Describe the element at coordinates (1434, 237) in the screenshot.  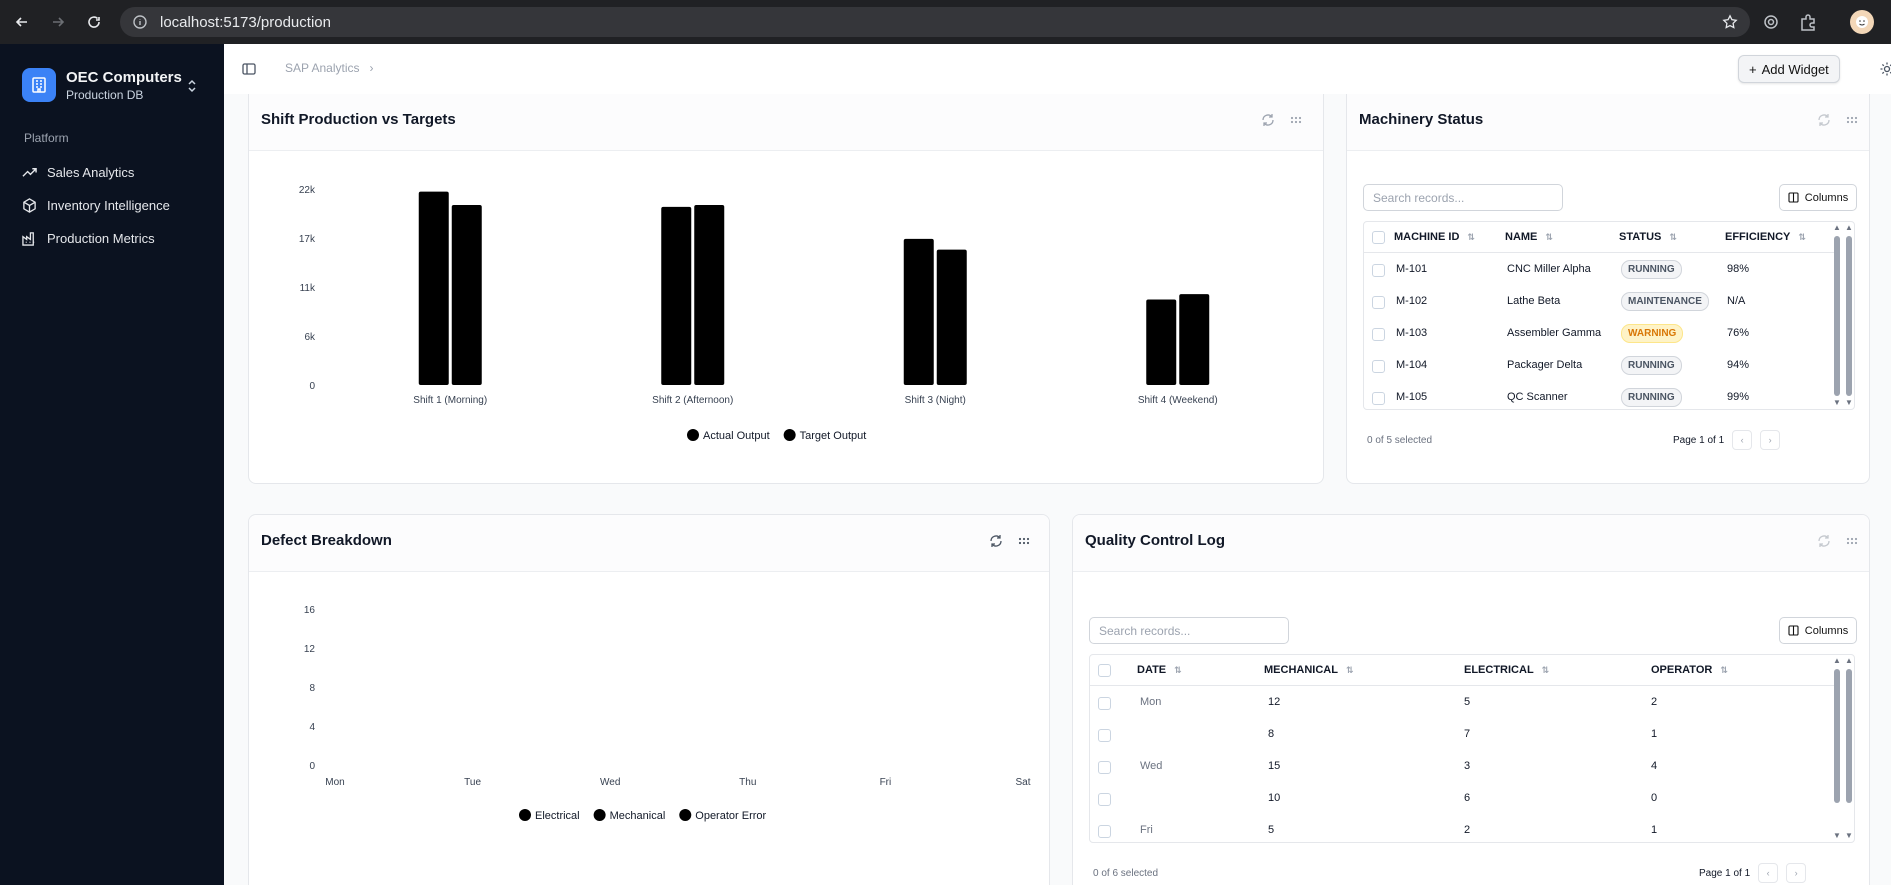
I see `column-header-machine-id: MACHINE ID ⇅` at that location.